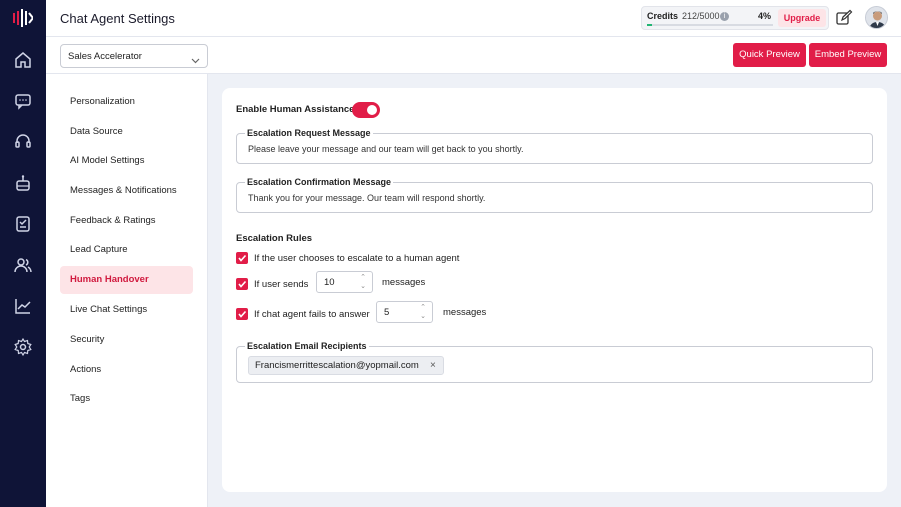 This screenshot has height=507, width=901. I want to click on escalation-email-label: Escalation Email Recipients, so click(307, 346).